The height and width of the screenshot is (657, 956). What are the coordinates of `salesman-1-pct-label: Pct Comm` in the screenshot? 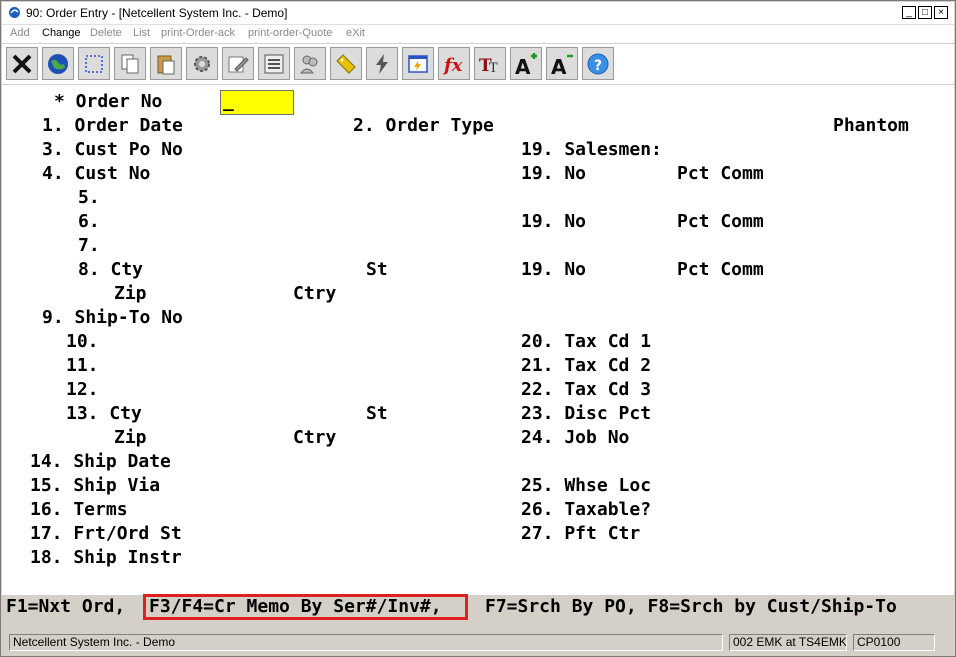 It's located at (720, 173).